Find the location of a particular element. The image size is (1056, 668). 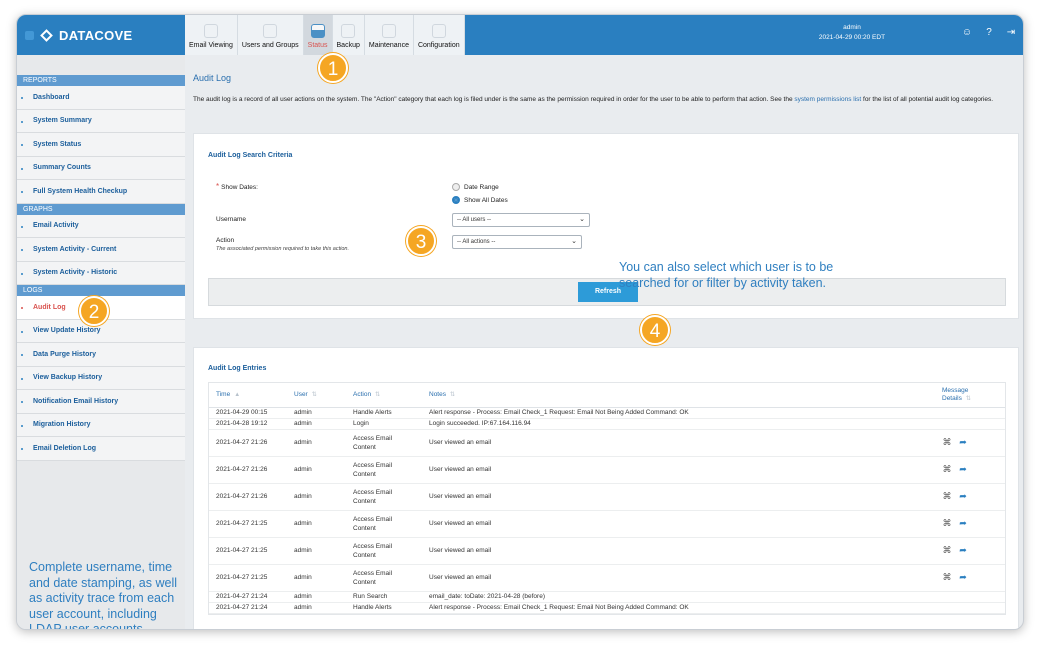

col-time: Time ▲ is located at coordinates (248, 395).